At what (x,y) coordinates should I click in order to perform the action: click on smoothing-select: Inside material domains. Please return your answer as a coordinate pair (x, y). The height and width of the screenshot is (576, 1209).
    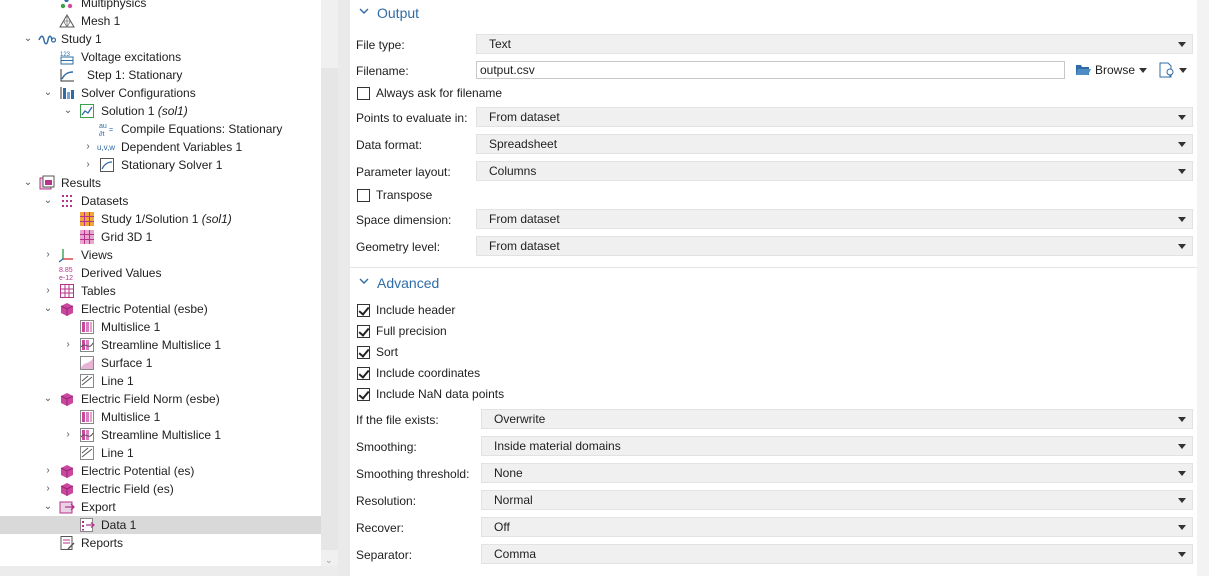
    Looking at the image, I should click on (837, 446).